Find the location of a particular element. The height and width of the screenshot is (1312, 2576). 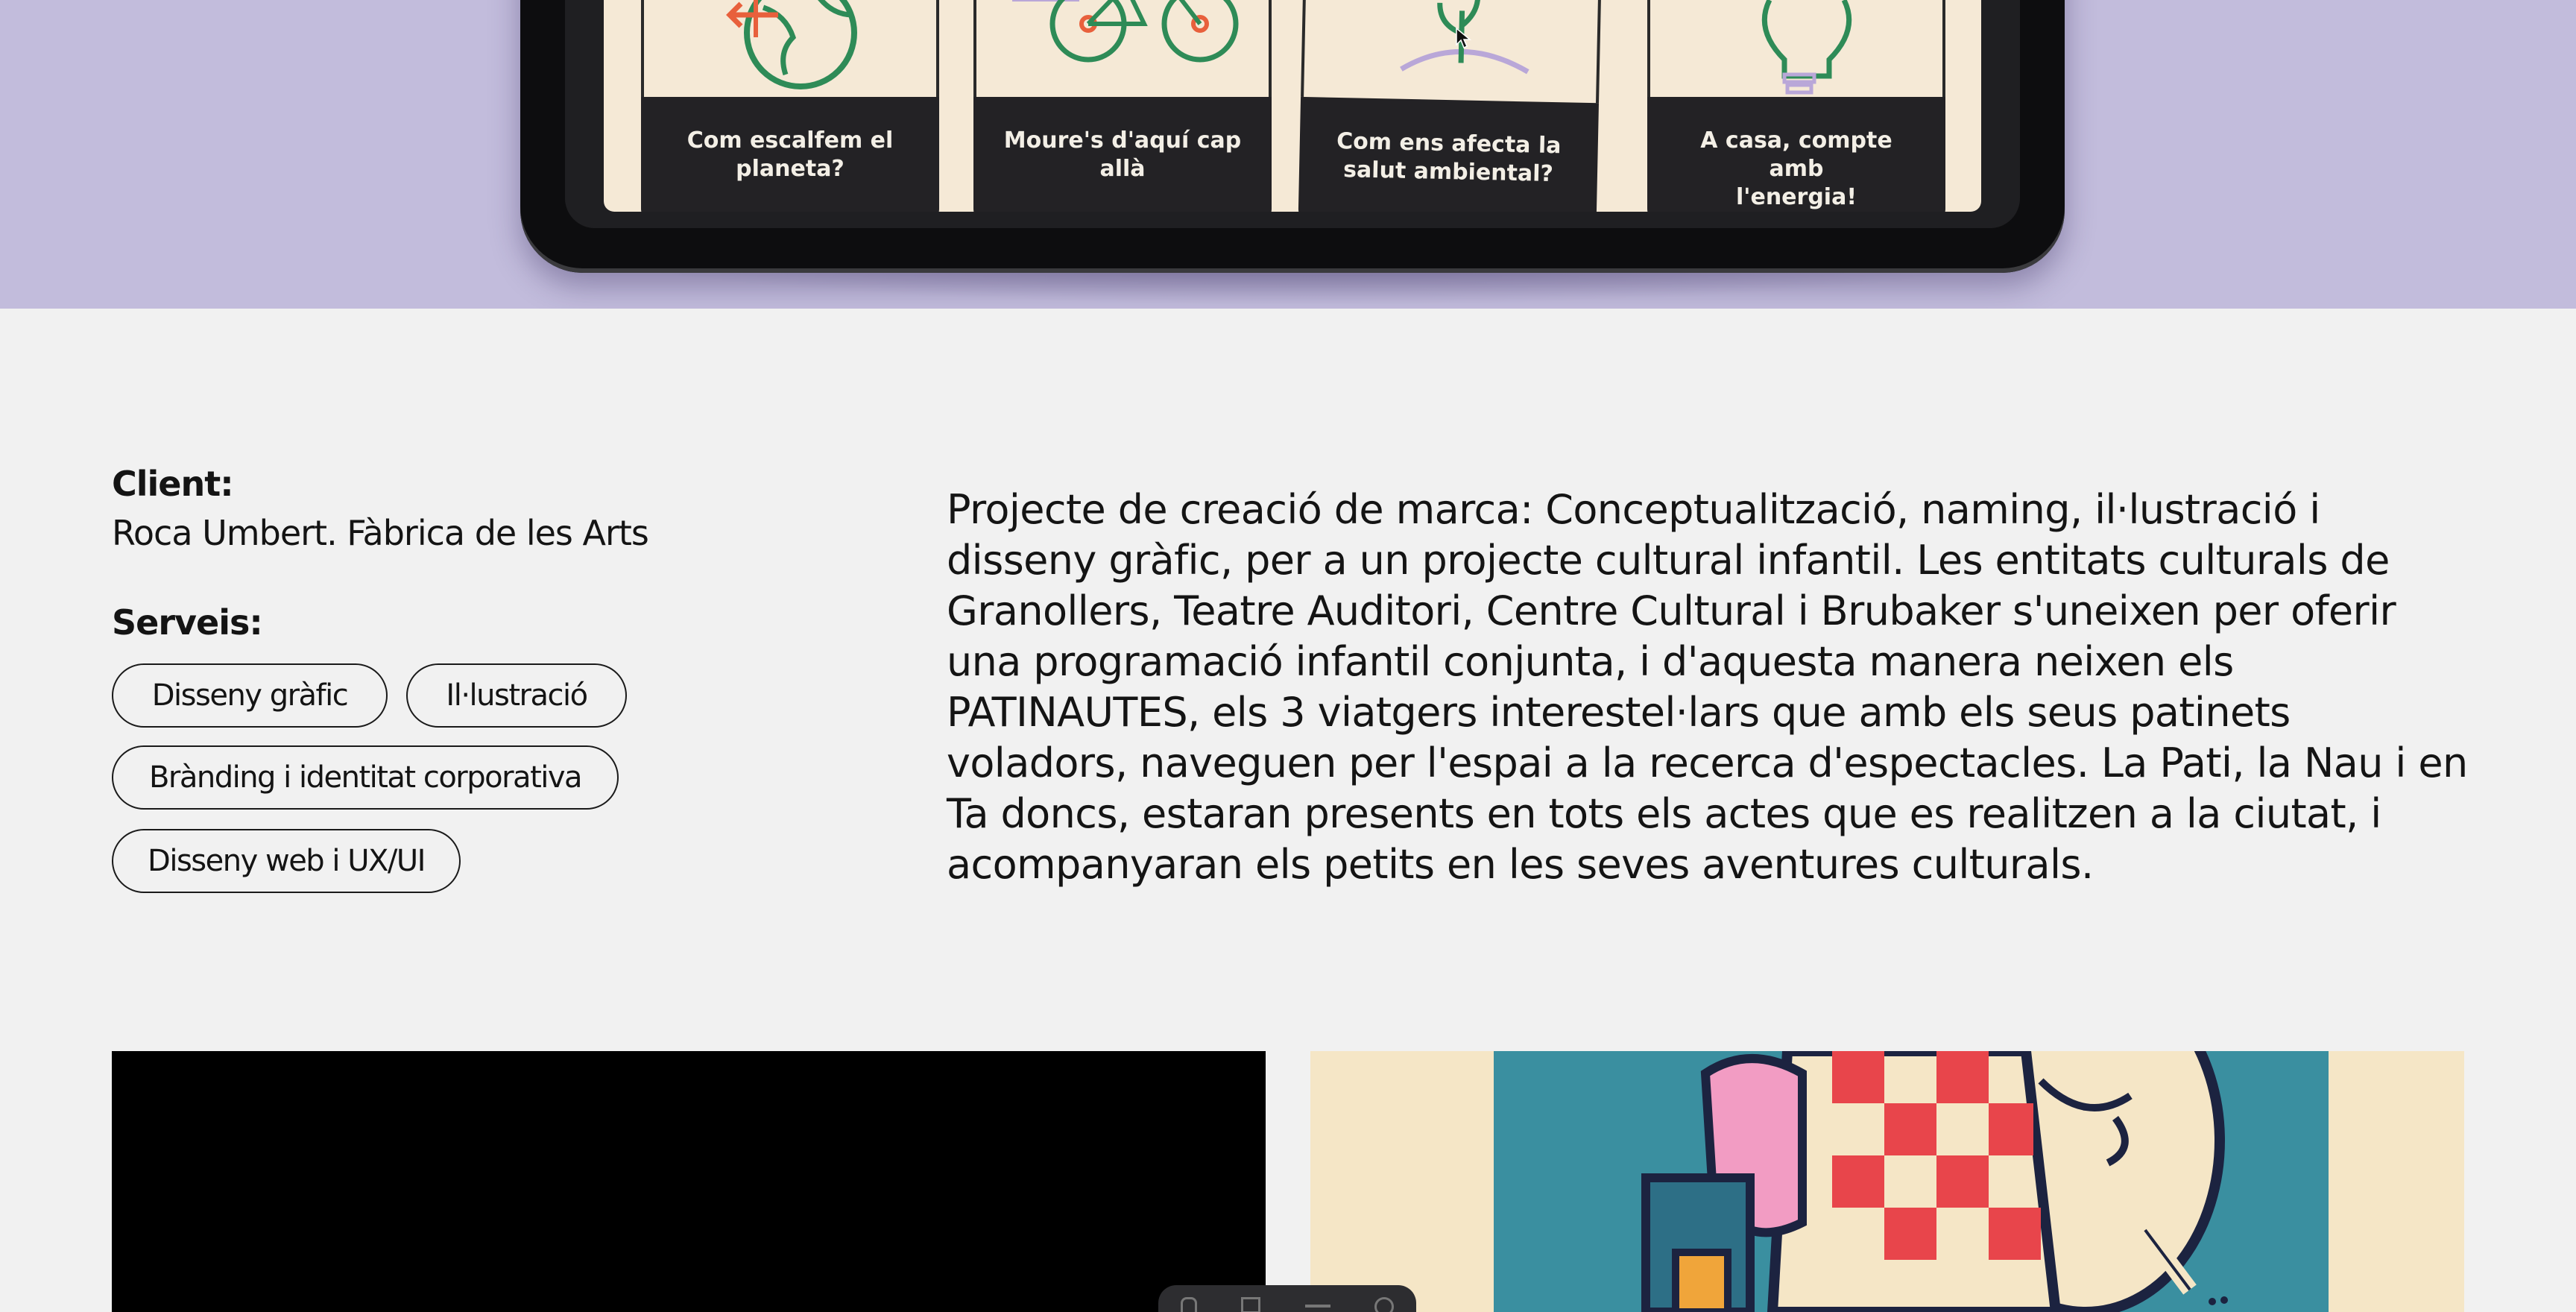

caption-line: allà is located at coordinates (1122, 169).